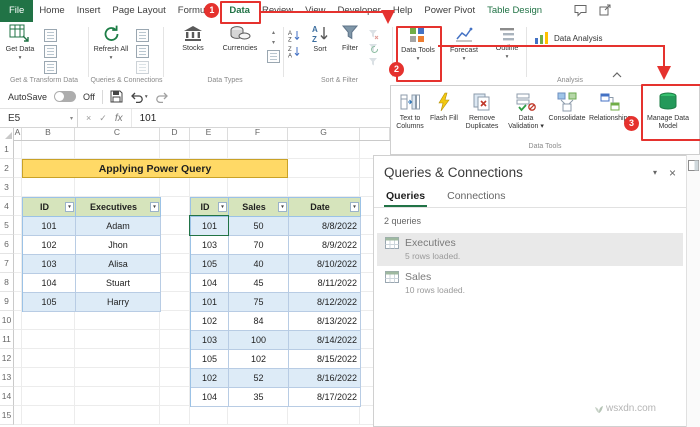  Describe the element at coordinates (693, 165) in the screenshot. I see `pane-dock-icon` at that location.